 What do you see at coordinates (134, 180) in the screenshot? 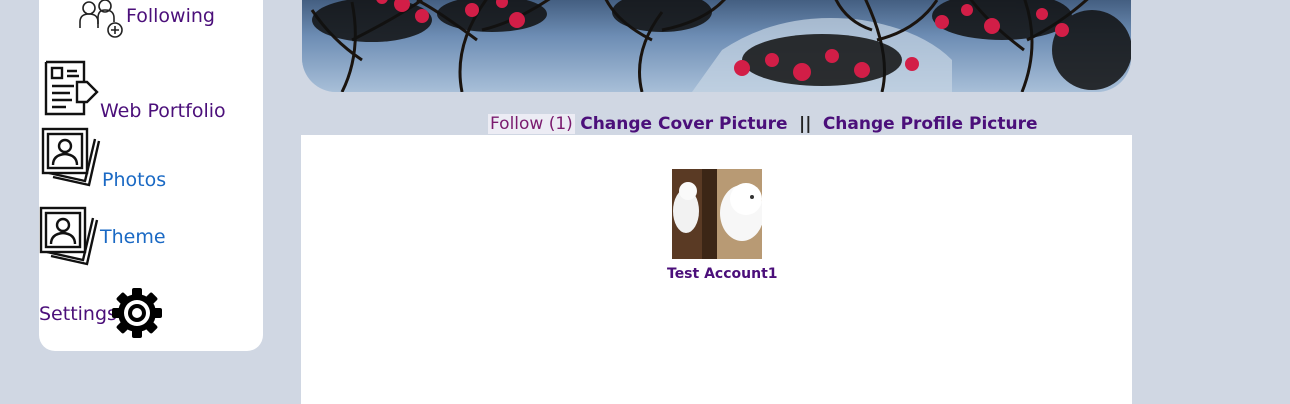
I see `sidebar-item-label: Photos` at bounding box center [134, 180].